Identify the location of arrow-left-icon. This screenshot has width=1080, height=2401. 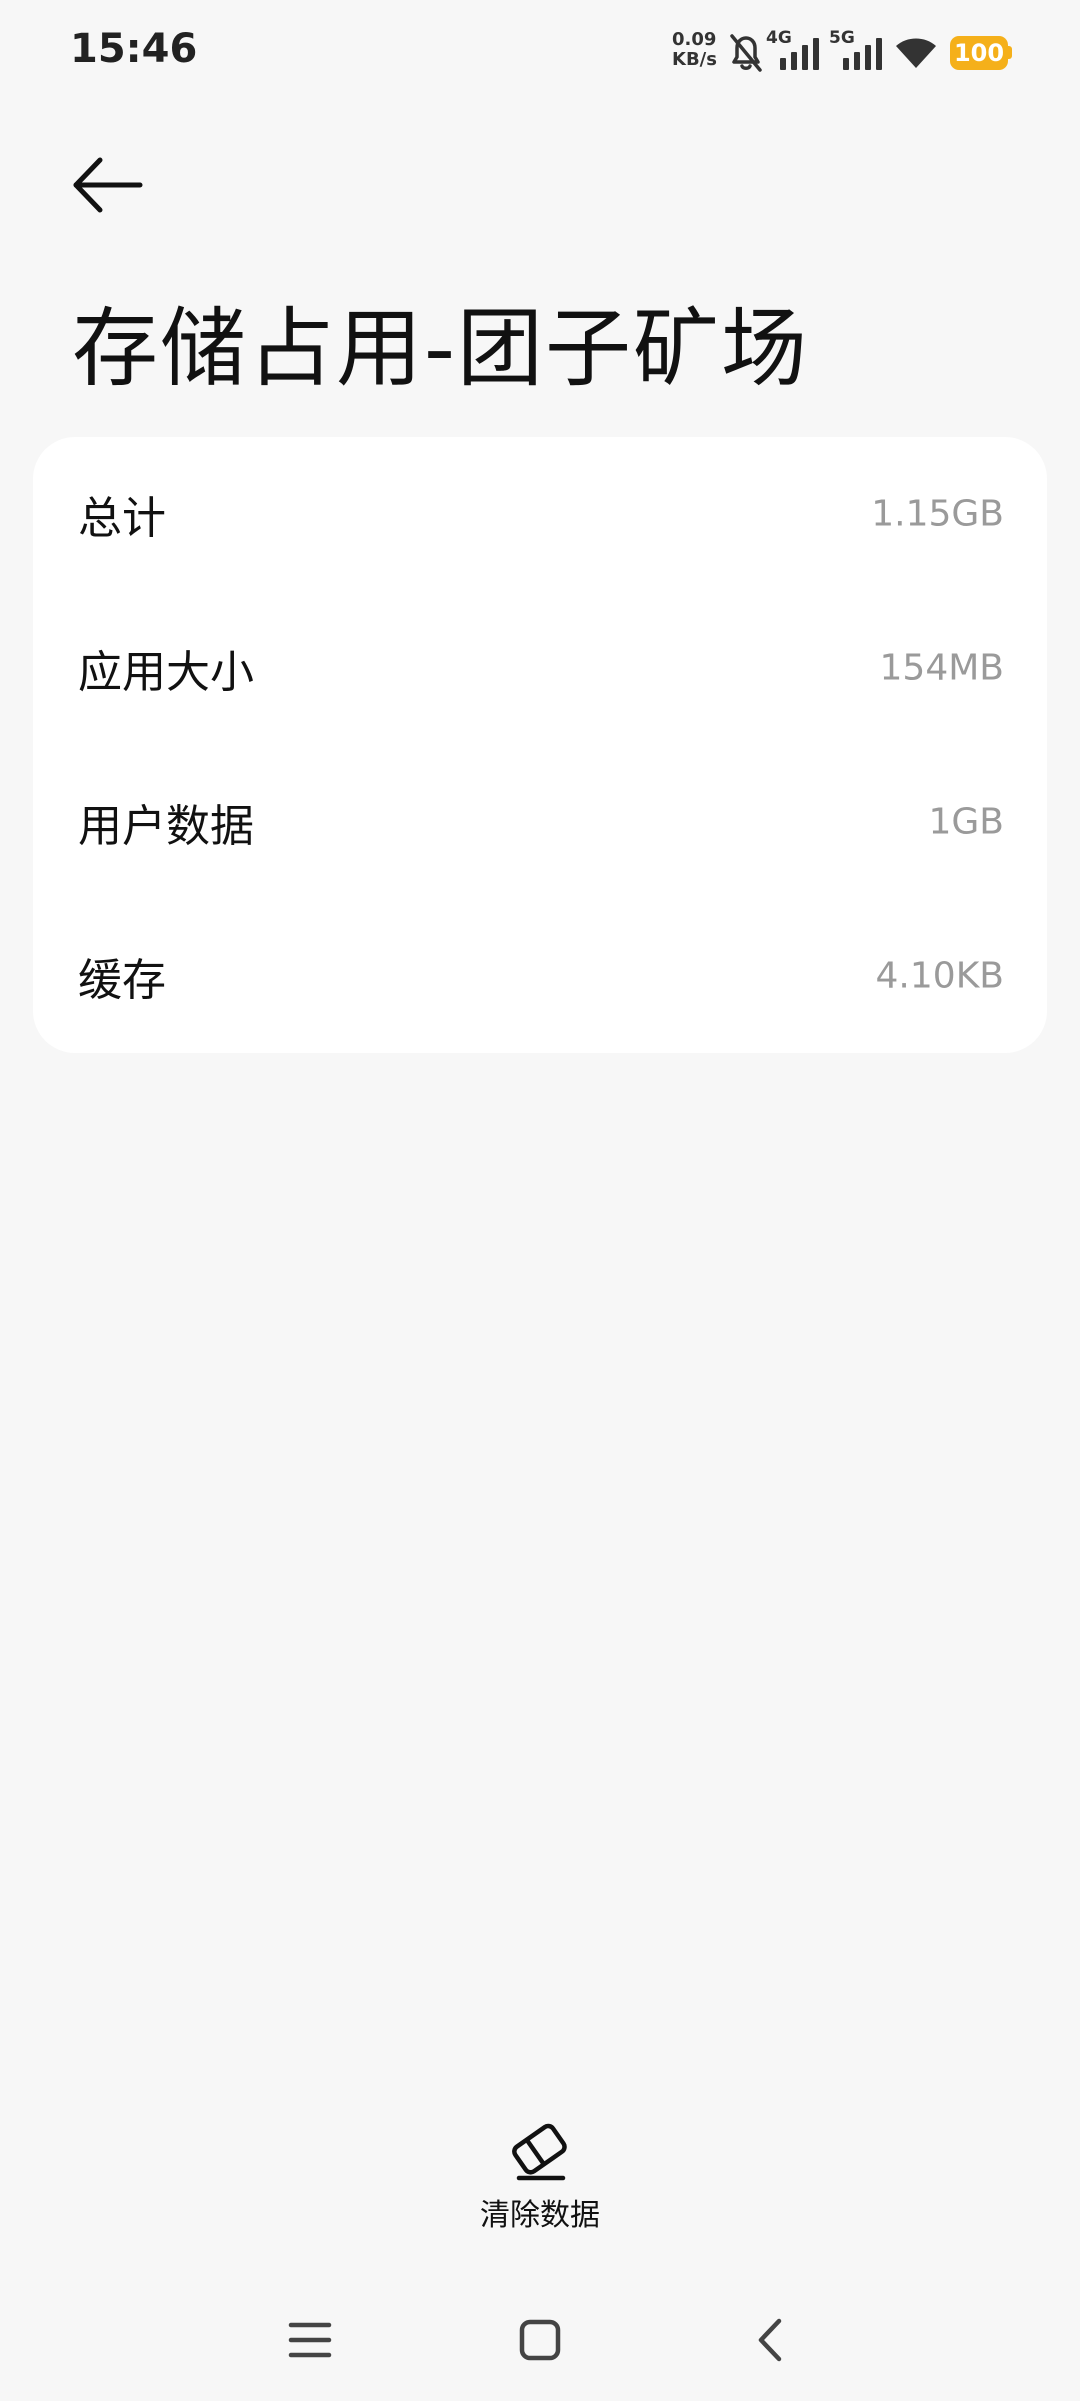
(108, 185).